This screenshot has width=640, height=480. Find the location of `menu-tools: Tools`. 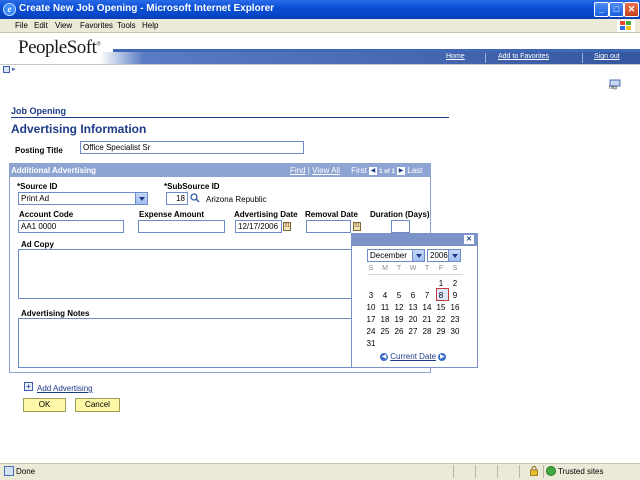

menu-tools: Tools is located at coordinates (126, 25).